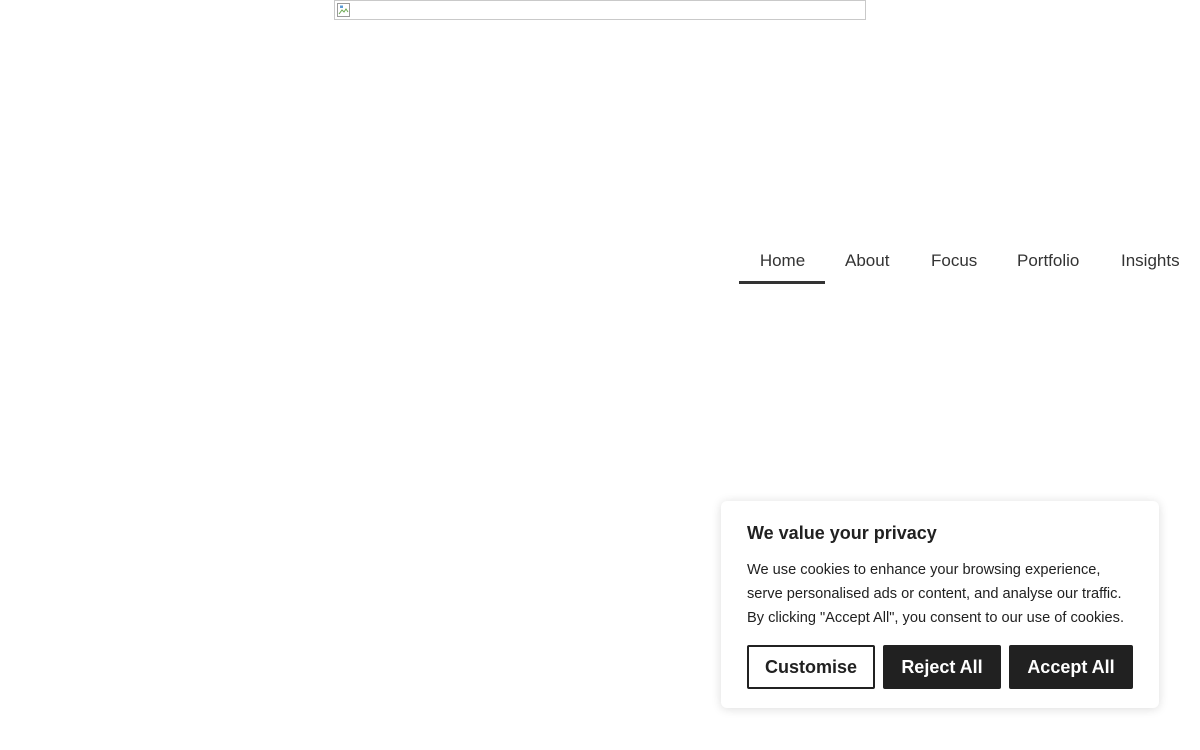 Image resolution: width=1200 pixels, height=750 pixels. What do you see at coordinates (811, 667) in the screenshot?
I see `customise-button: Customise` at bounding box center [811, 667].